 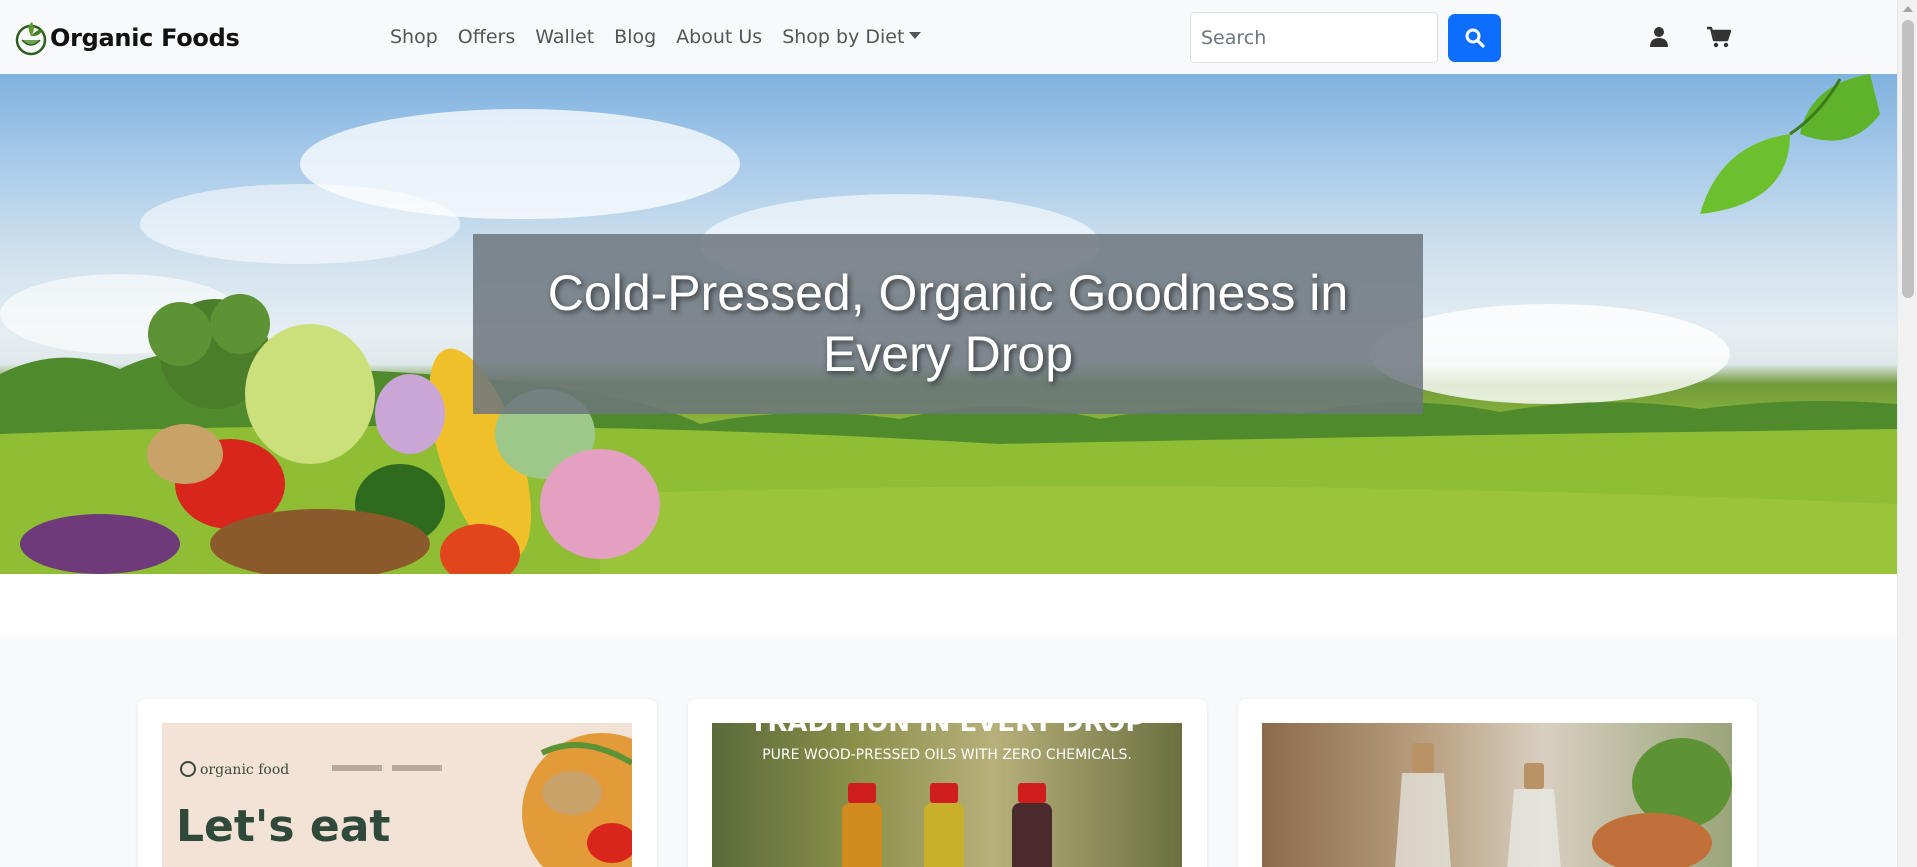 I want to click on leaf-bowl-logo-icon, so click(x=31, y=39).